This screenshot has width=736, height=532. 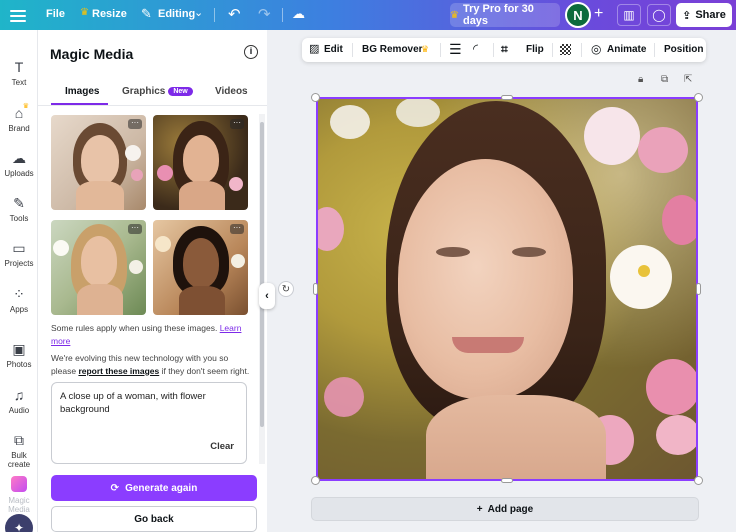 I want to click on rail-item-text: T Text, so click(x=19, y=72).